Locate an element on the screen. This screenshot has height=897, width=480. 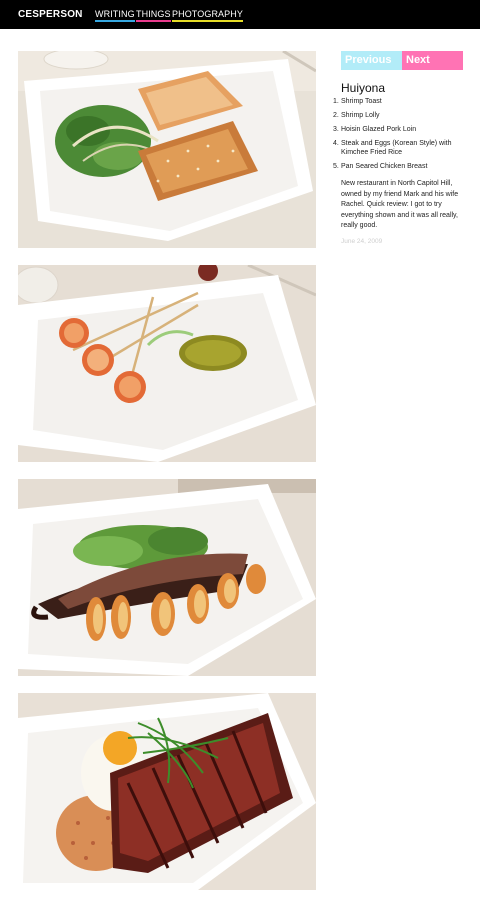
nav-link-photography: PHOTOGRAPHY is located at coordinates (207, 15).